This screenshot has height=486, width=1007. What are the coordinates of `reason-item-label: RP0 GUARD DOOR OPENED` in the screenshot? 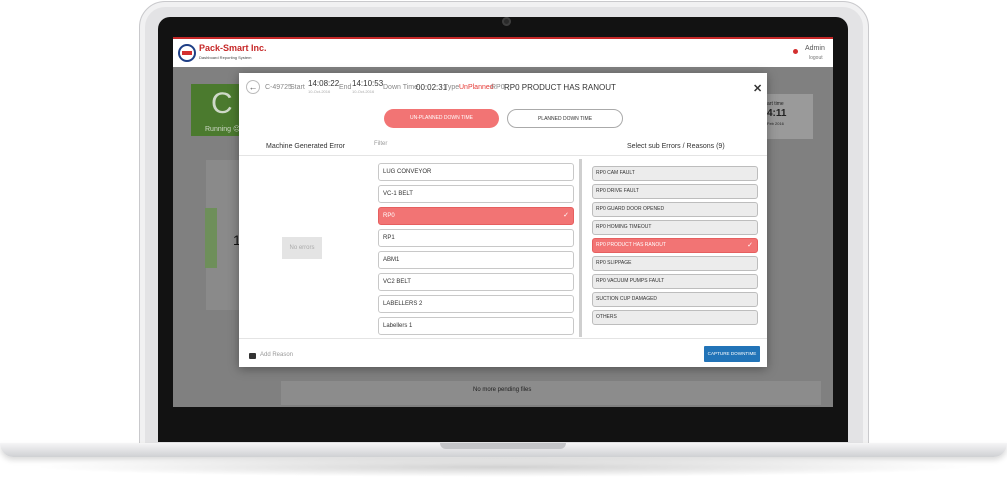 It's located at (630, 209).